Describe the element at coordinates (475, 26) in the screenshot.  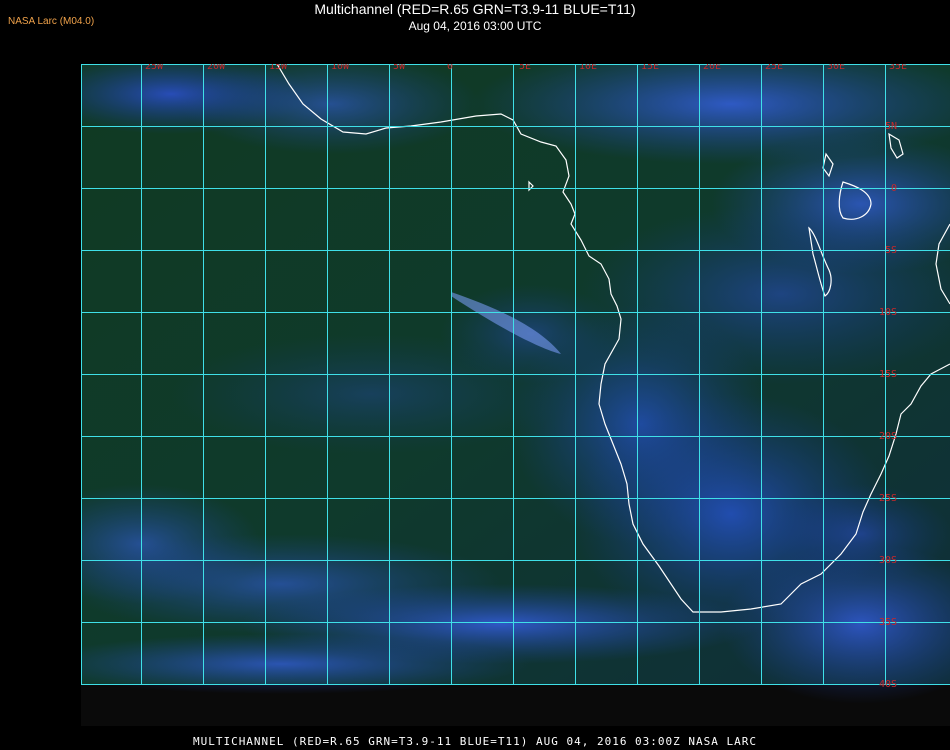
I see `image-timestamp: Aug 04, 2016 03:00 UTC` at that location.